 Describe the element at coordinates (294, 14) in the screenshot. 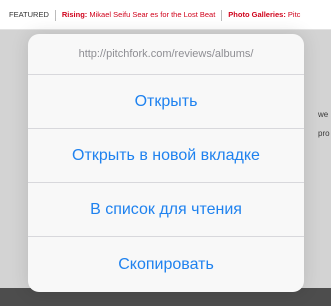

I see `galleries-story-link: Pitc` at that location.